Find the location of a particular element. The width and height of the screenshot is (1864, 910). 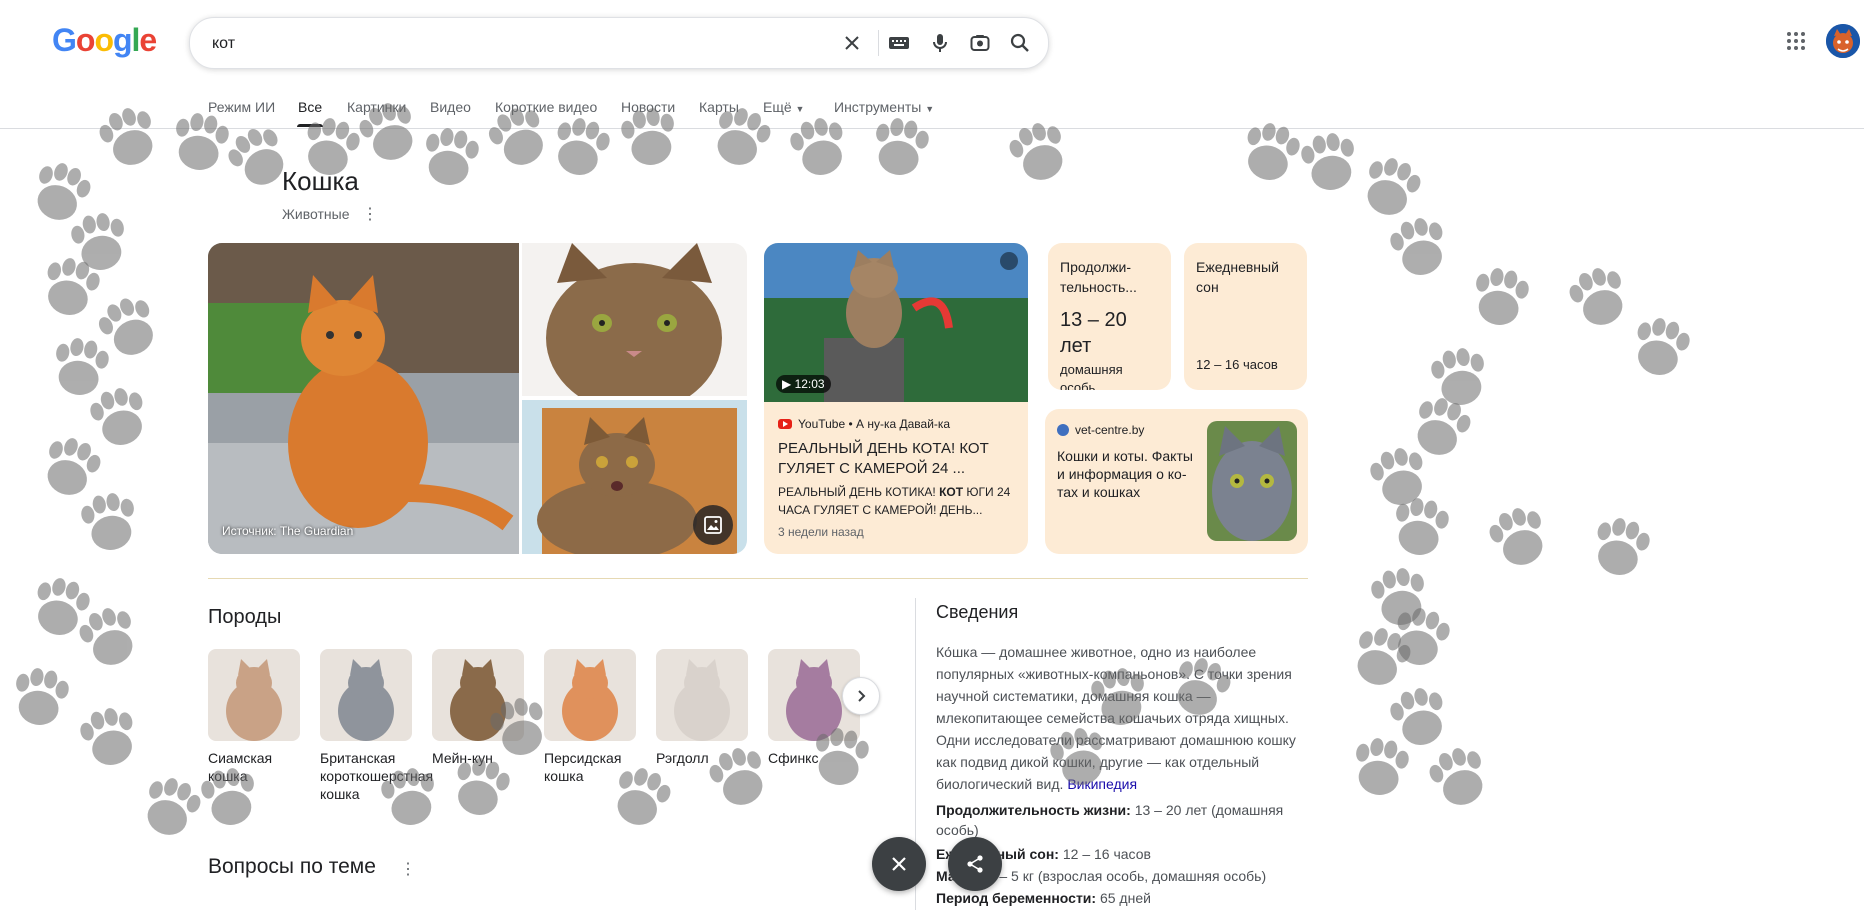

tab-more: Ещё ▼ is located at coordinates (783, 107).